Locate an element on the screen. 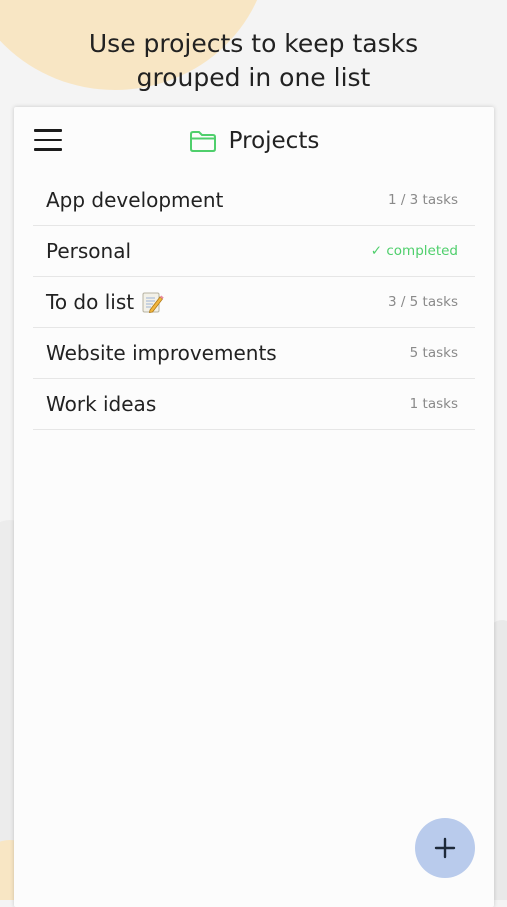 This screenshot has width=507, height=907. headline-line-1: Use projects to keep tasks is located at coordinates (253, 43).